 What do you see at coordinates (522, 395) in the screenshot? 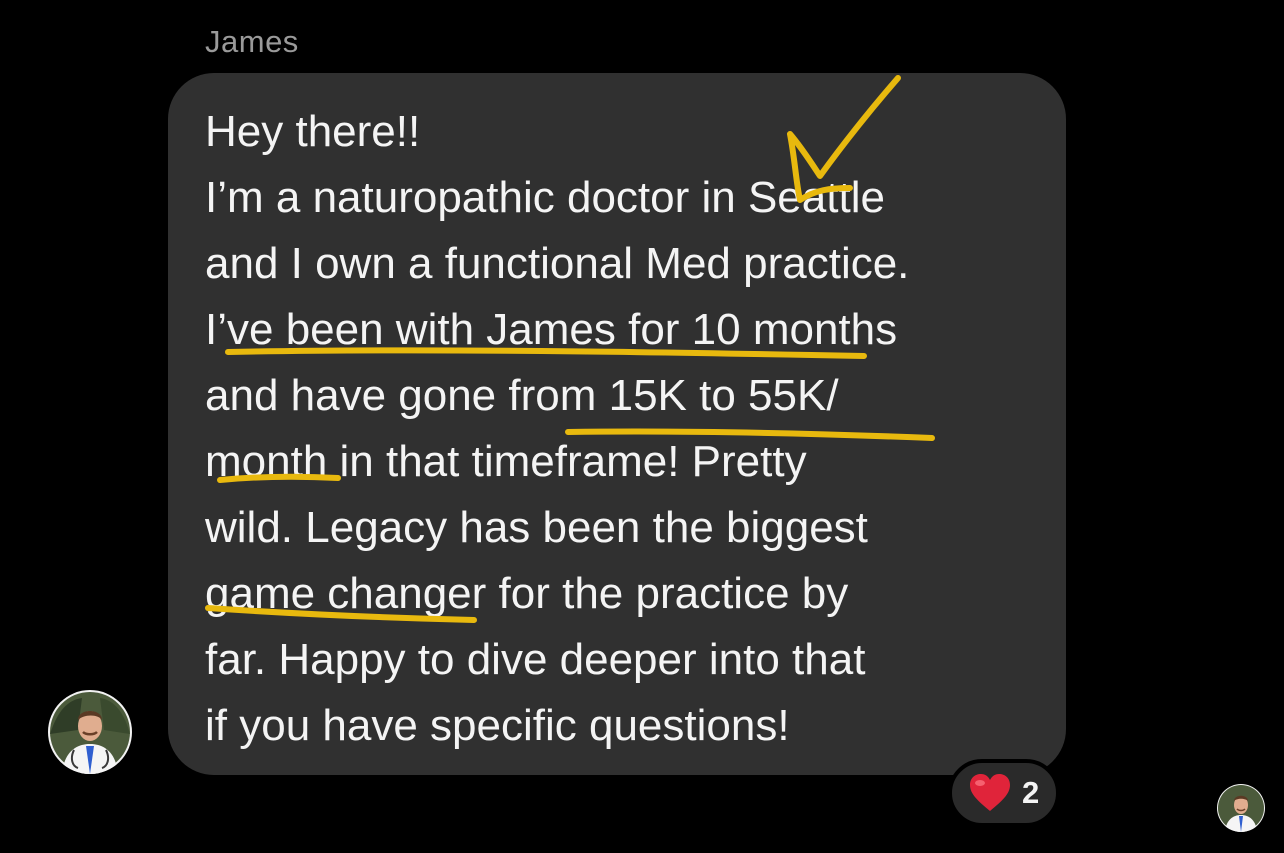
I see `message-line: and have gone from 15K to 55K/` at bounding box center [522, 395].